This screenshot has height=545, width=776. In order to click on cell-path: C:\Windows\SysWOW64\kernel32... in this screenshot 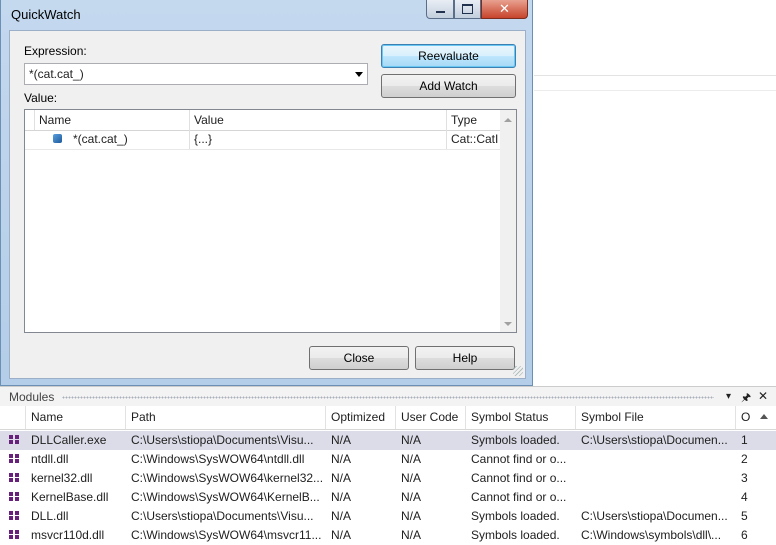, I will do `click(227, 478)`.